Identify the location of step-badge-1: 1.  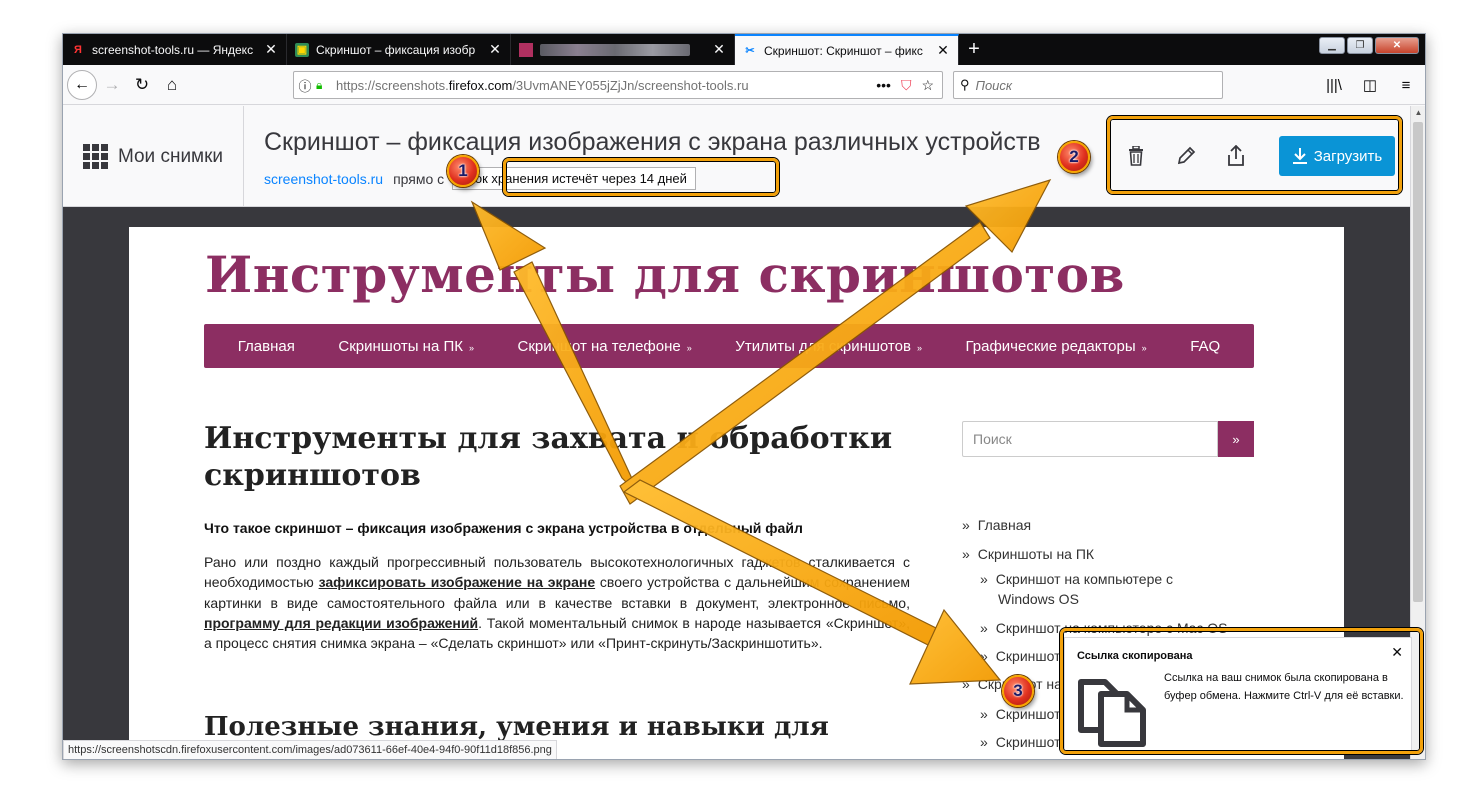
(463, 171).